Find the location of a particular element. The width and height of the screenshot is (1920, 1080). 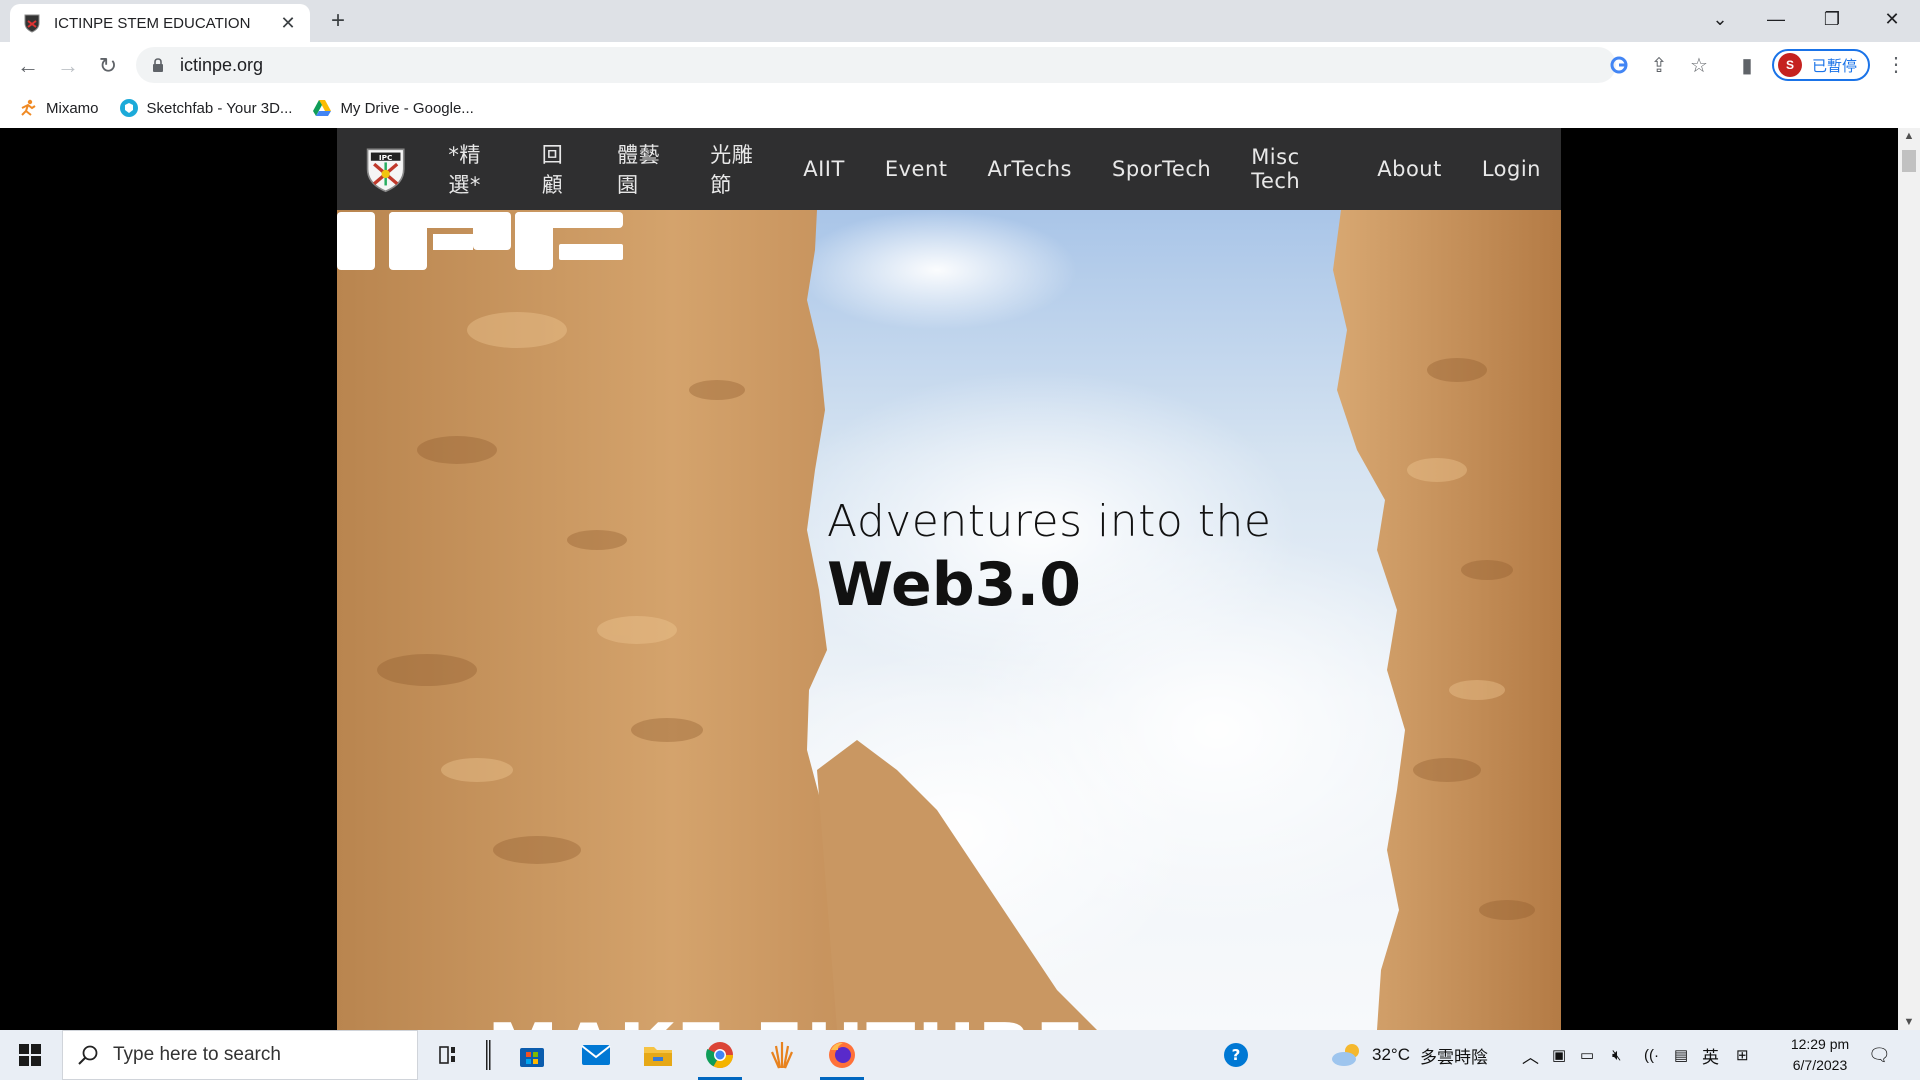

browser-tab: ICTINPE STEM EDUCATION ✕ is located at coordinates (160, 23).